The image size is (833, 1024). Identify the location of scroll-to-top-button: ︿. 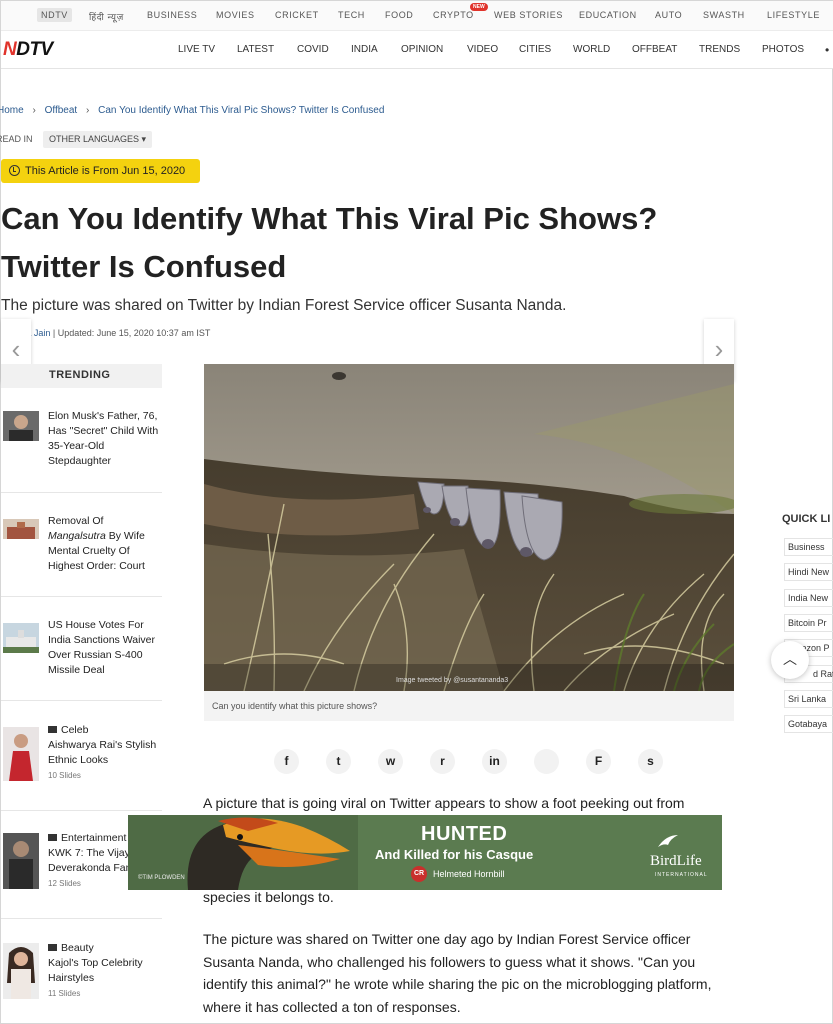
(790, 660).